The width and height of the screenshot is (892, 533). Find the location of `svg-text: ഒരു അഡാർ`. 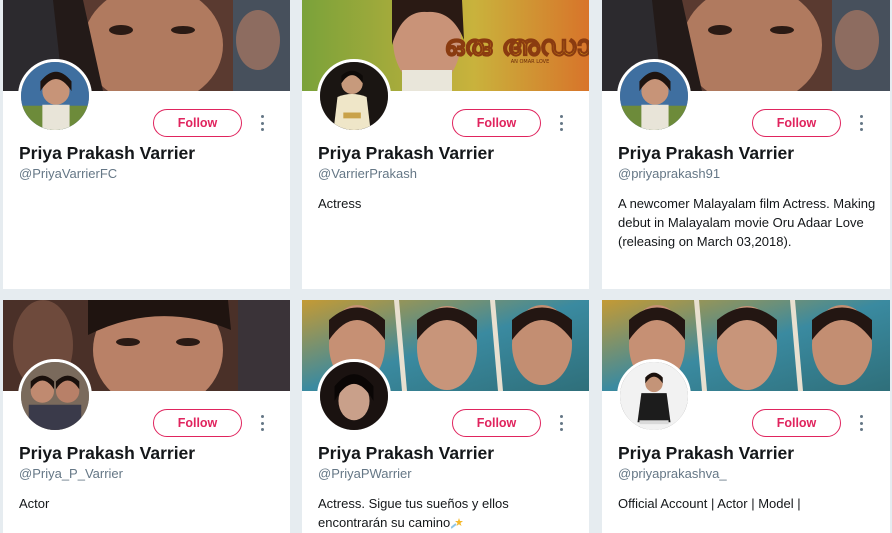

svg-text: ഒരു അഡാർ is located at coordinates (516, 45).